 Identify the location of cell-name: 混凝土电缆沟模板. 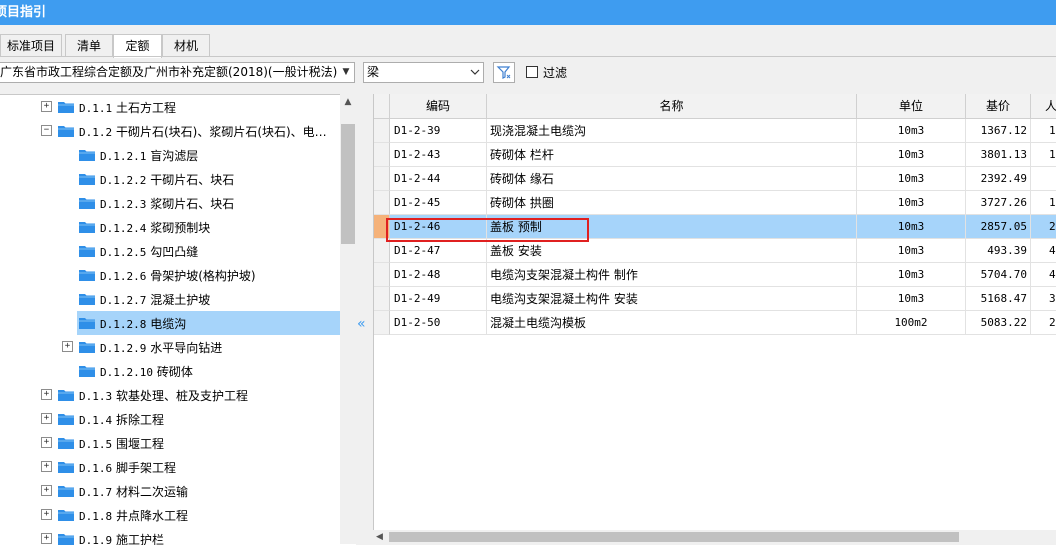
(672, 323).